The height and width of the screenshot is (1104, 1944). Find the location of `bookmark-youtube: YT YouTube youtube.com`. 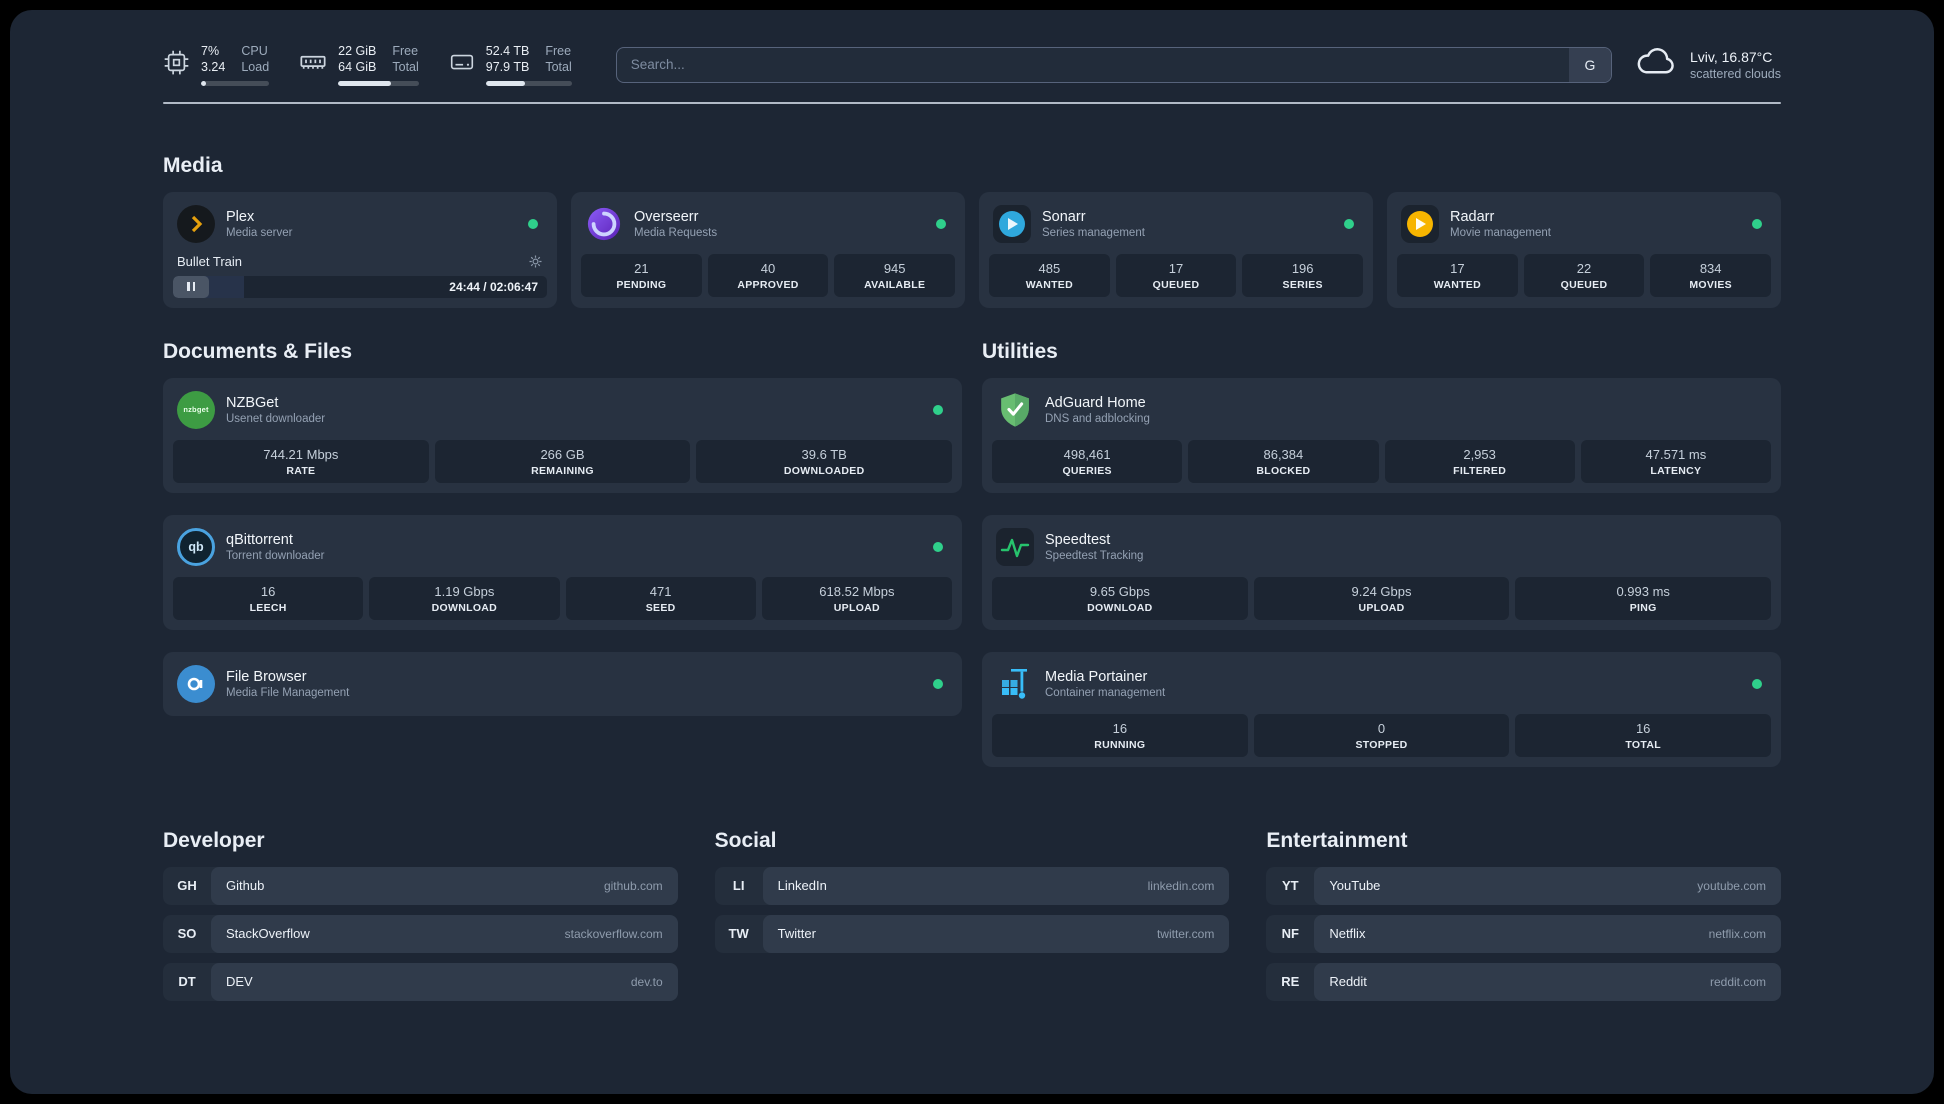

bookmark-youtube: YT YouTube youtube.com is located at coordinates (1523, 885).